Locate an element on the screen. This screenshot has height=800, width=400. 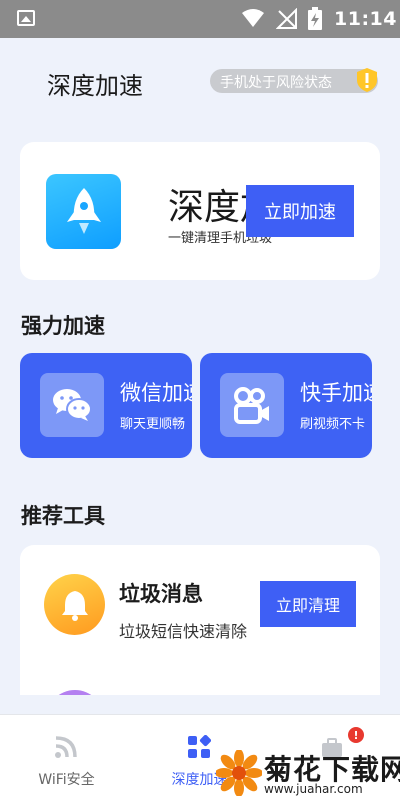
risk-status-text: 手机处于风险状态 is located at coordinates (276, 83).